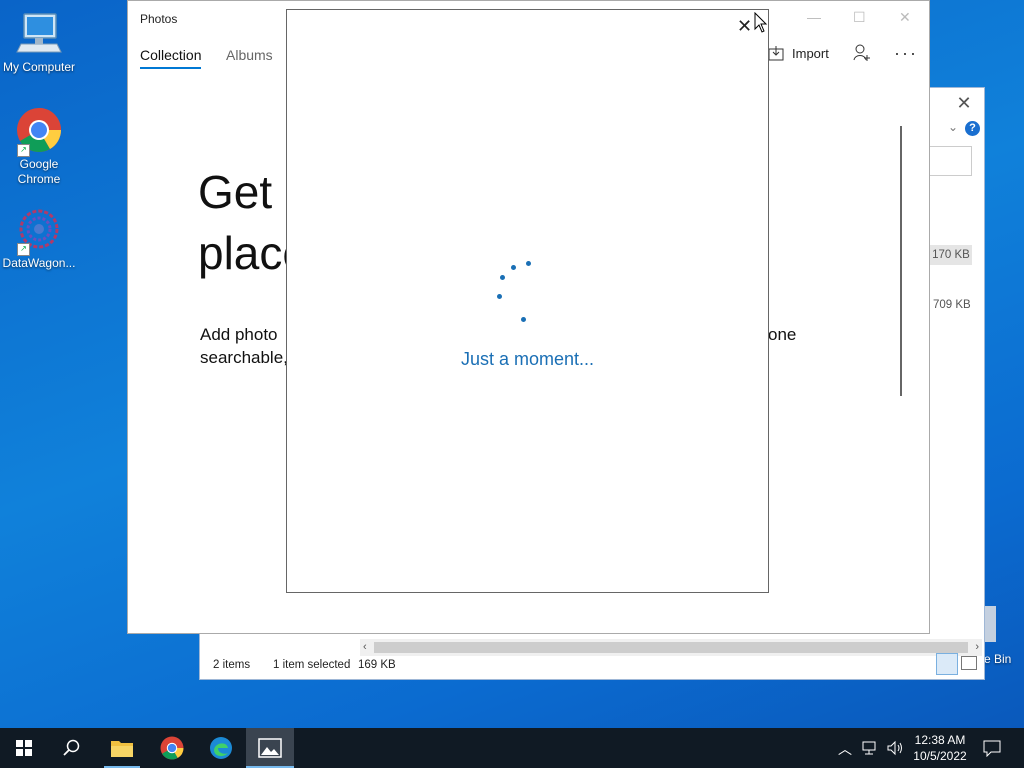 The width and height of the screenshot is (1024, 768). Describe the element at coordinates (592, 666) in the screenshot. I see `status-bar: 2 items 1 item selected 169 KB` at that location.